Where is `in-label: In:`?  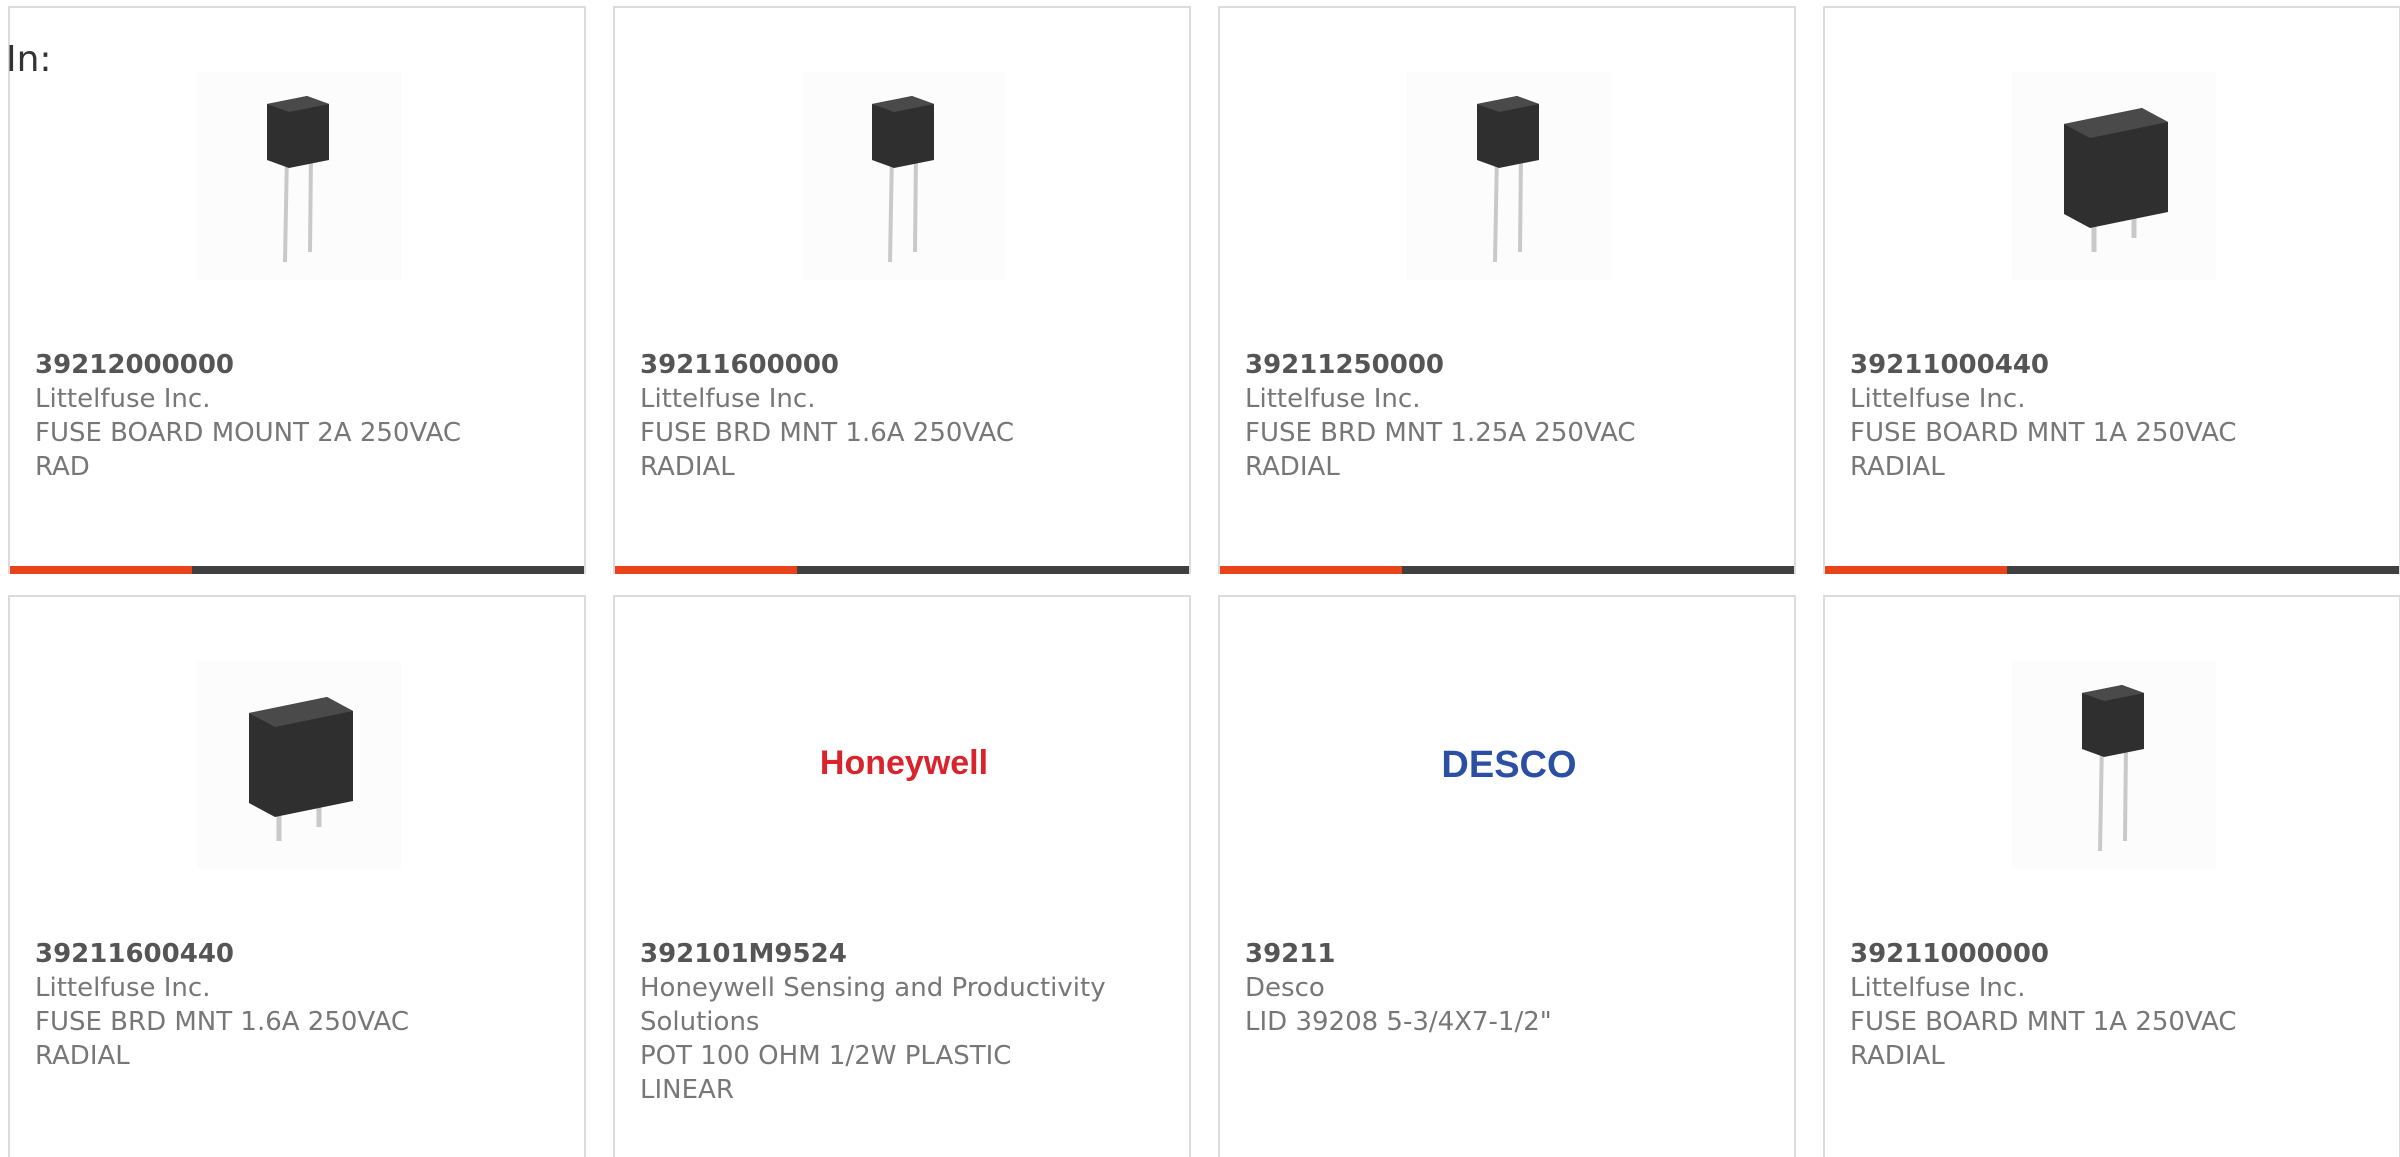
in-label: In: is located at coordinates (29, 59).